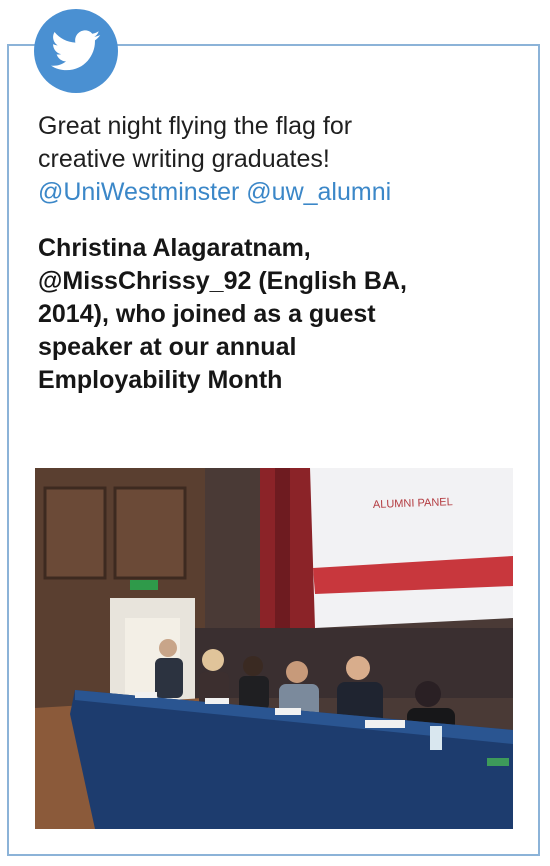  What do you see at coordinates (184, 159) in the screenshot?
I see `tweet-line-2: creative writing graduates!` at bounding box center [184, 159].